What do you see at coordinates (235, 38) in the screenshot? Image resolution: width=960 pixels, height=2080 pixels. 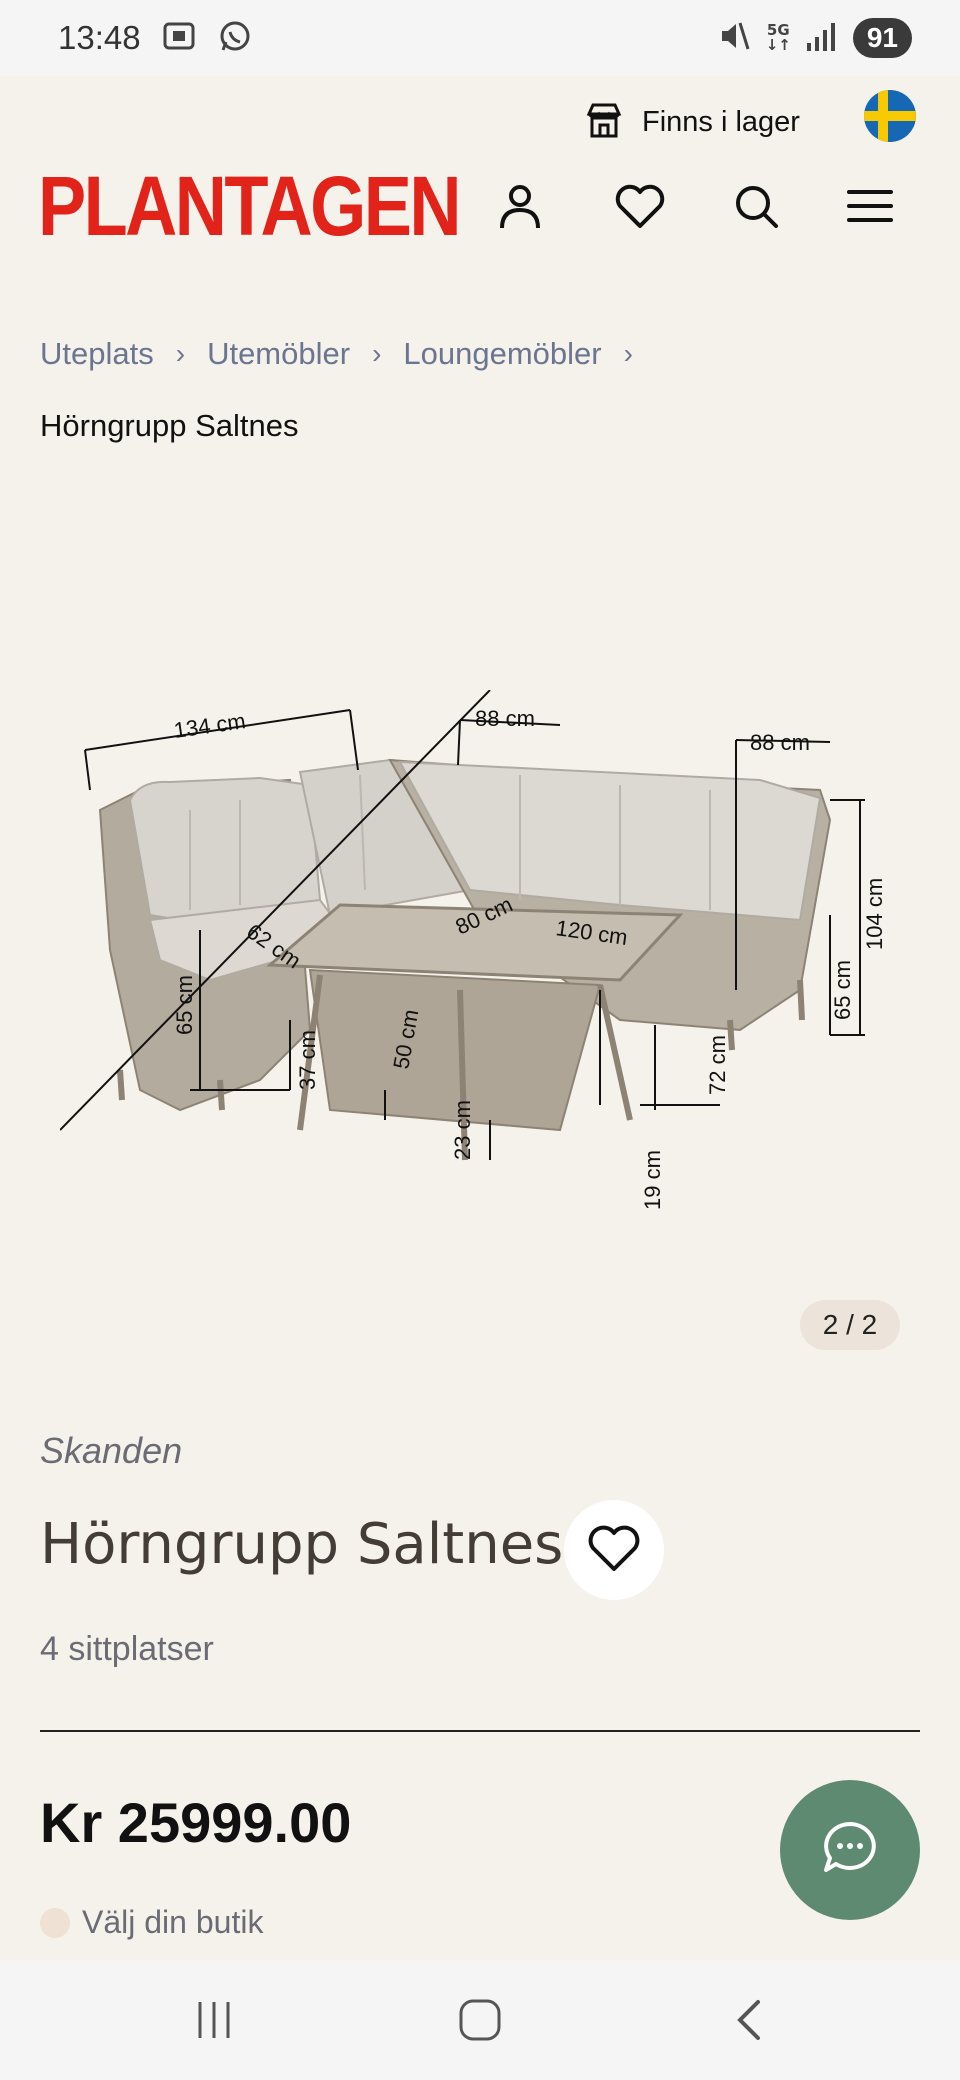 I see `whatsapp-icon` at bounding box center [235, 38].